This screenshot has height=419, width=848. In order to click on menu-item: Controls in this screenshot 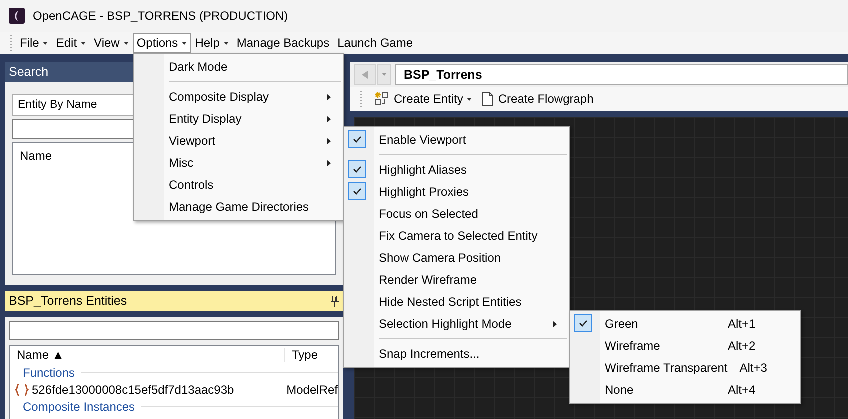, I will do `click(238, 185)`.